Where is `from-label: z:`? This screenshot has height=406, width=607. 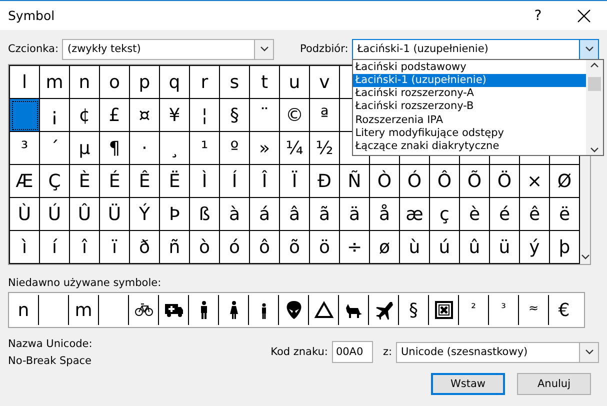
from-label: z: is located at coordinates (387, 352).